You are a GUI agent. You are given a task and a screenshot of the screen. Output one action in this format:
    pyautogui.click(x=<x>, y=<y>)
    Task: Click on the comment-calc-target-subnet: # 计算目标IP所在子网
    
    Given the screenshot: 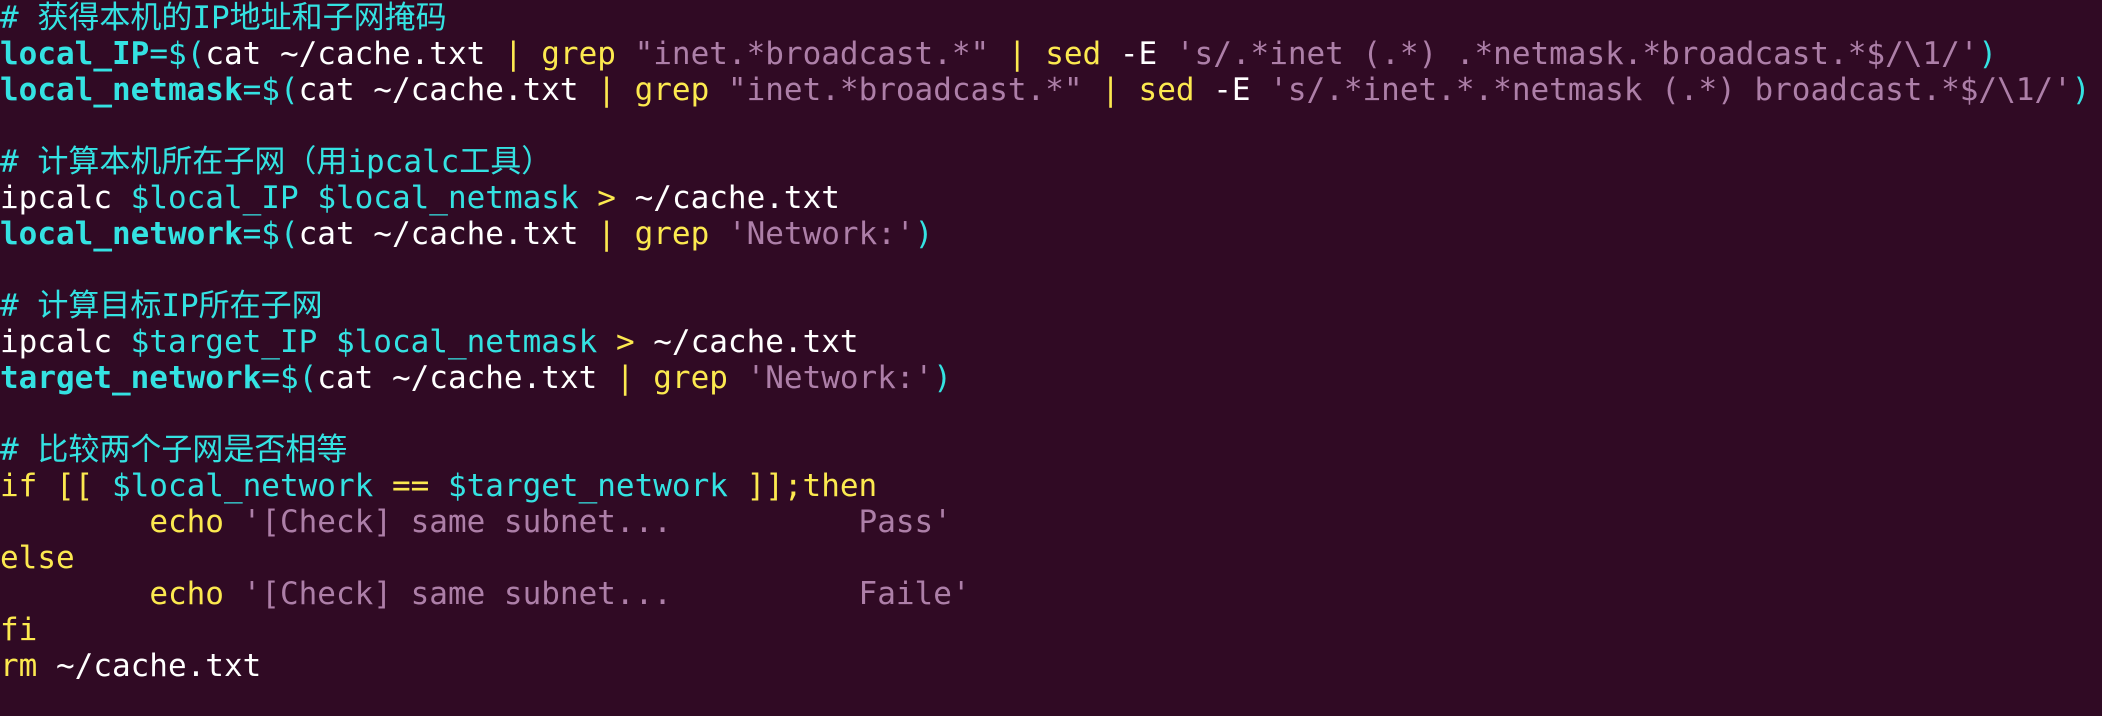 What is the action you would take?
    pyautogui.click(x=161, y=306)
    